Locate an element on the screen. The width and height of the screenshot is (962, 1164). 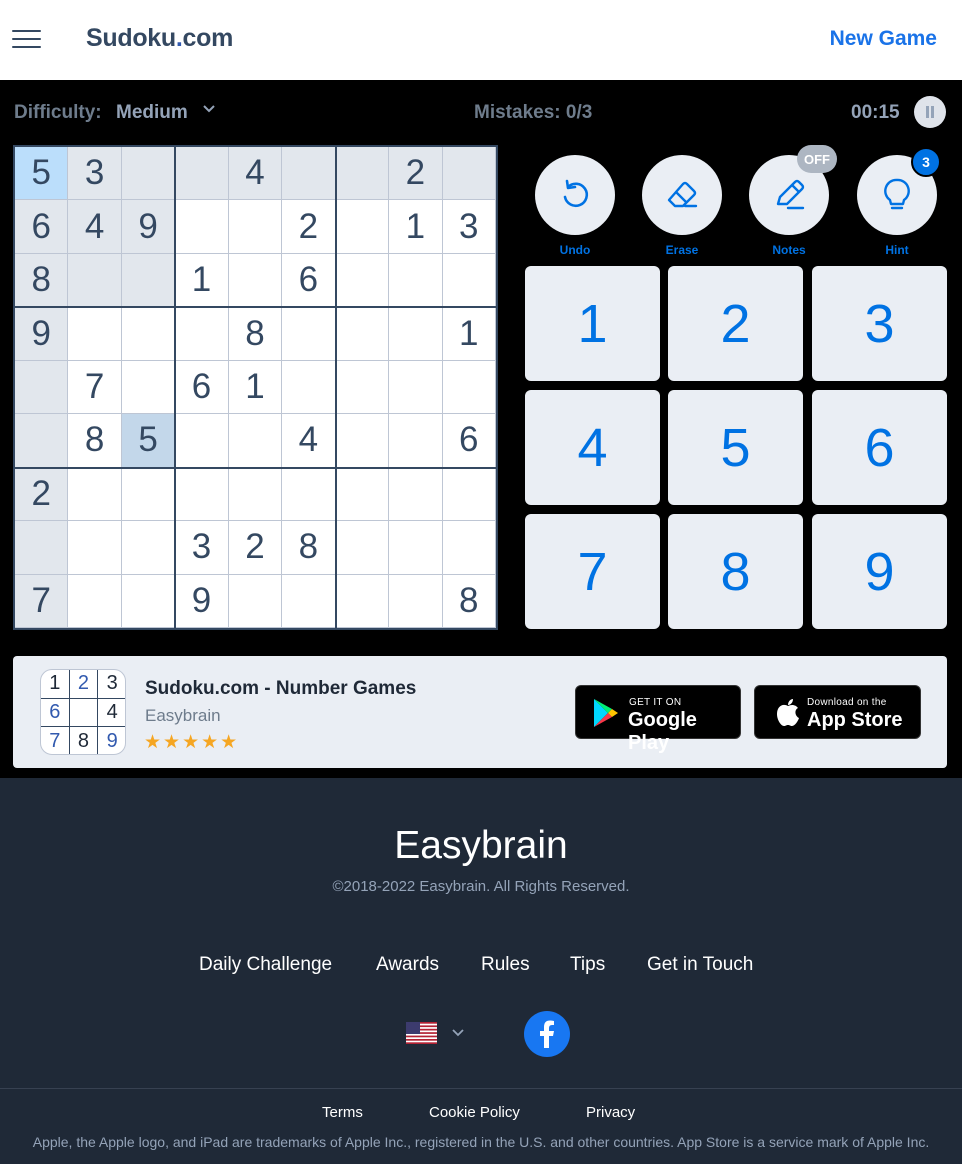
numpad-key-8: 8 is located at coordinates (735, 571).